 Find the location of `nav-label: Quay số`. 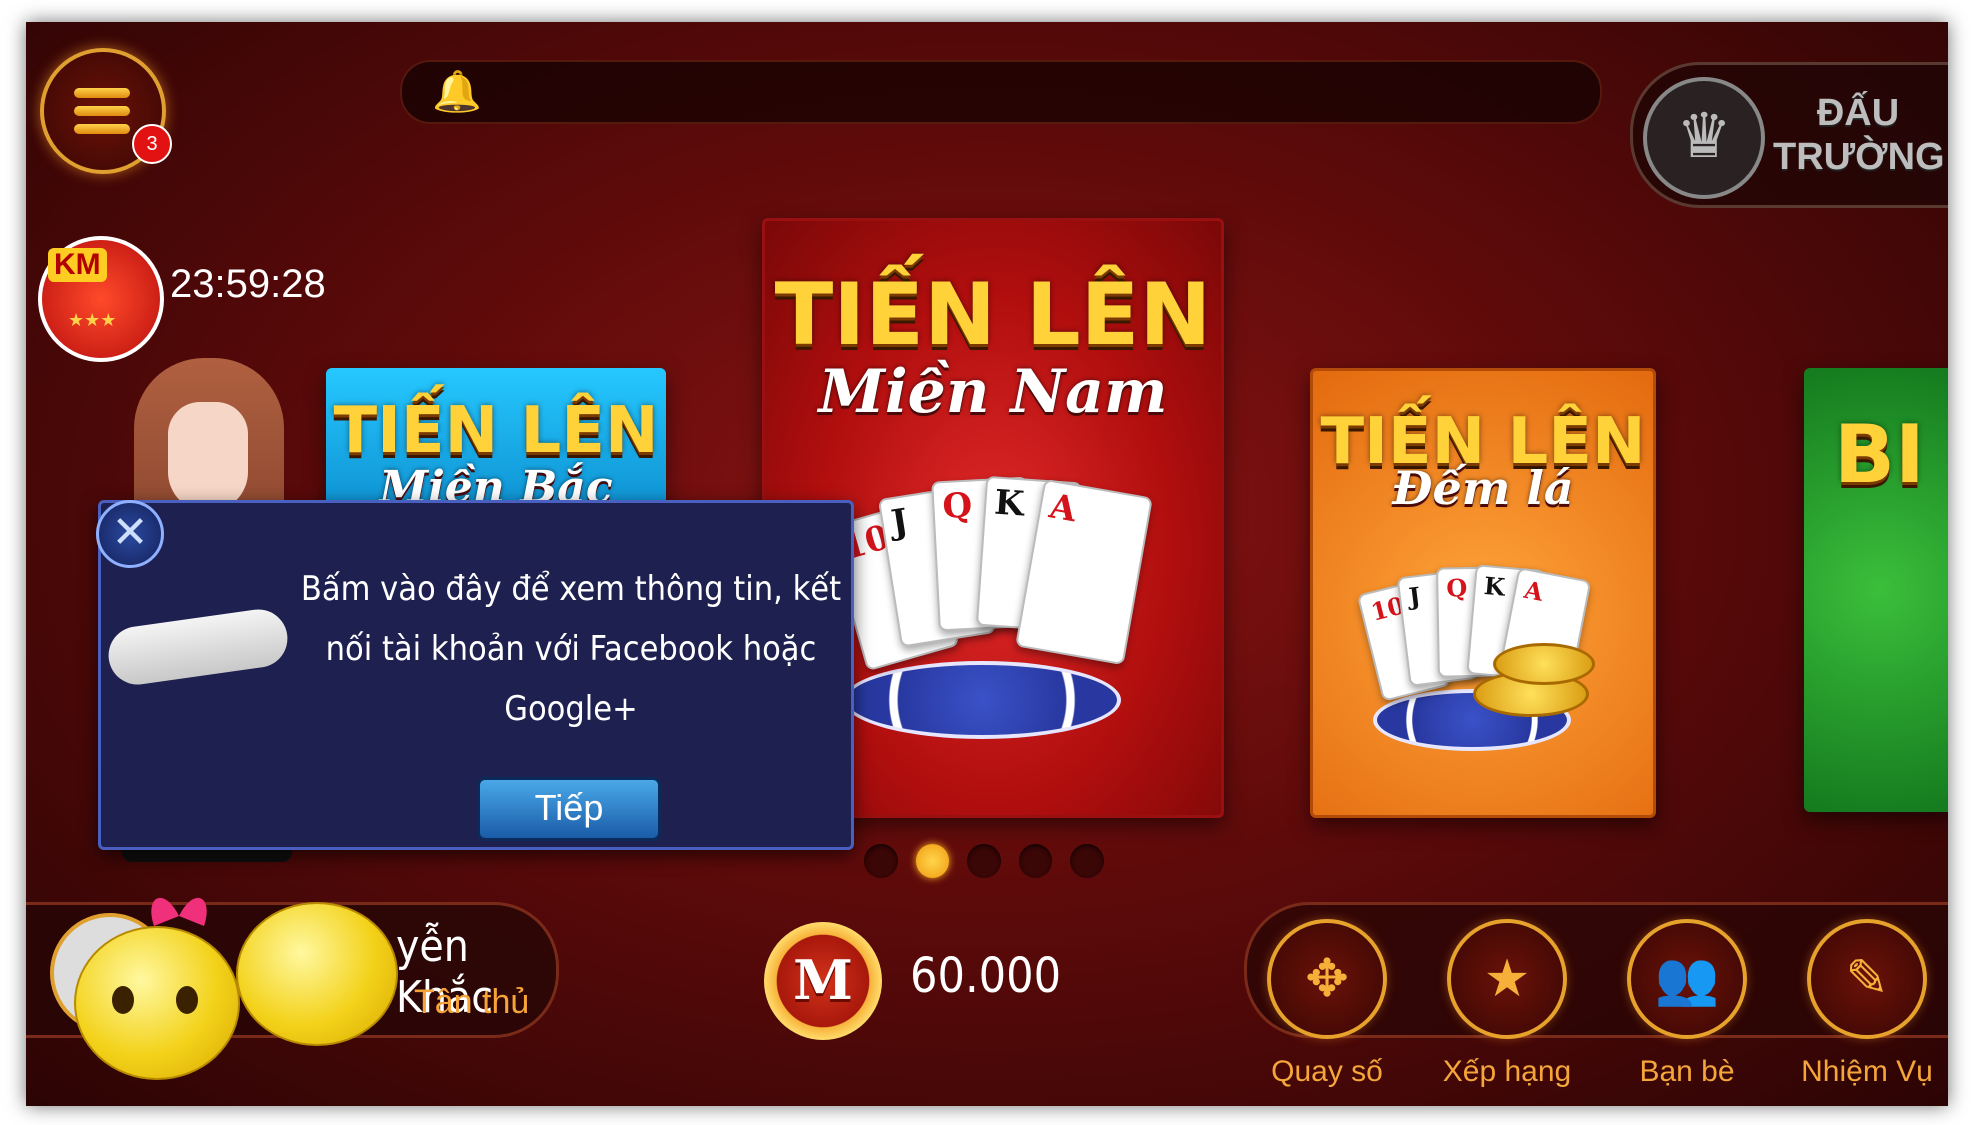

nav-label: Quay số is located at coordinates (1327, 1071).